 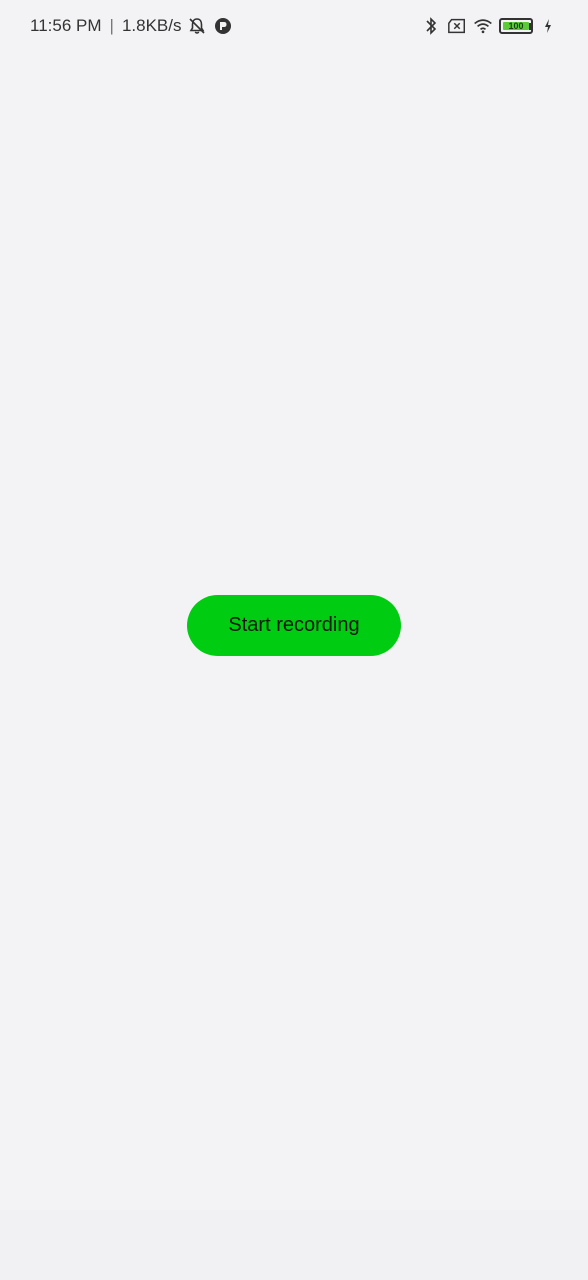 I want to click on no-sim-icon, so click(x=457, y=26).